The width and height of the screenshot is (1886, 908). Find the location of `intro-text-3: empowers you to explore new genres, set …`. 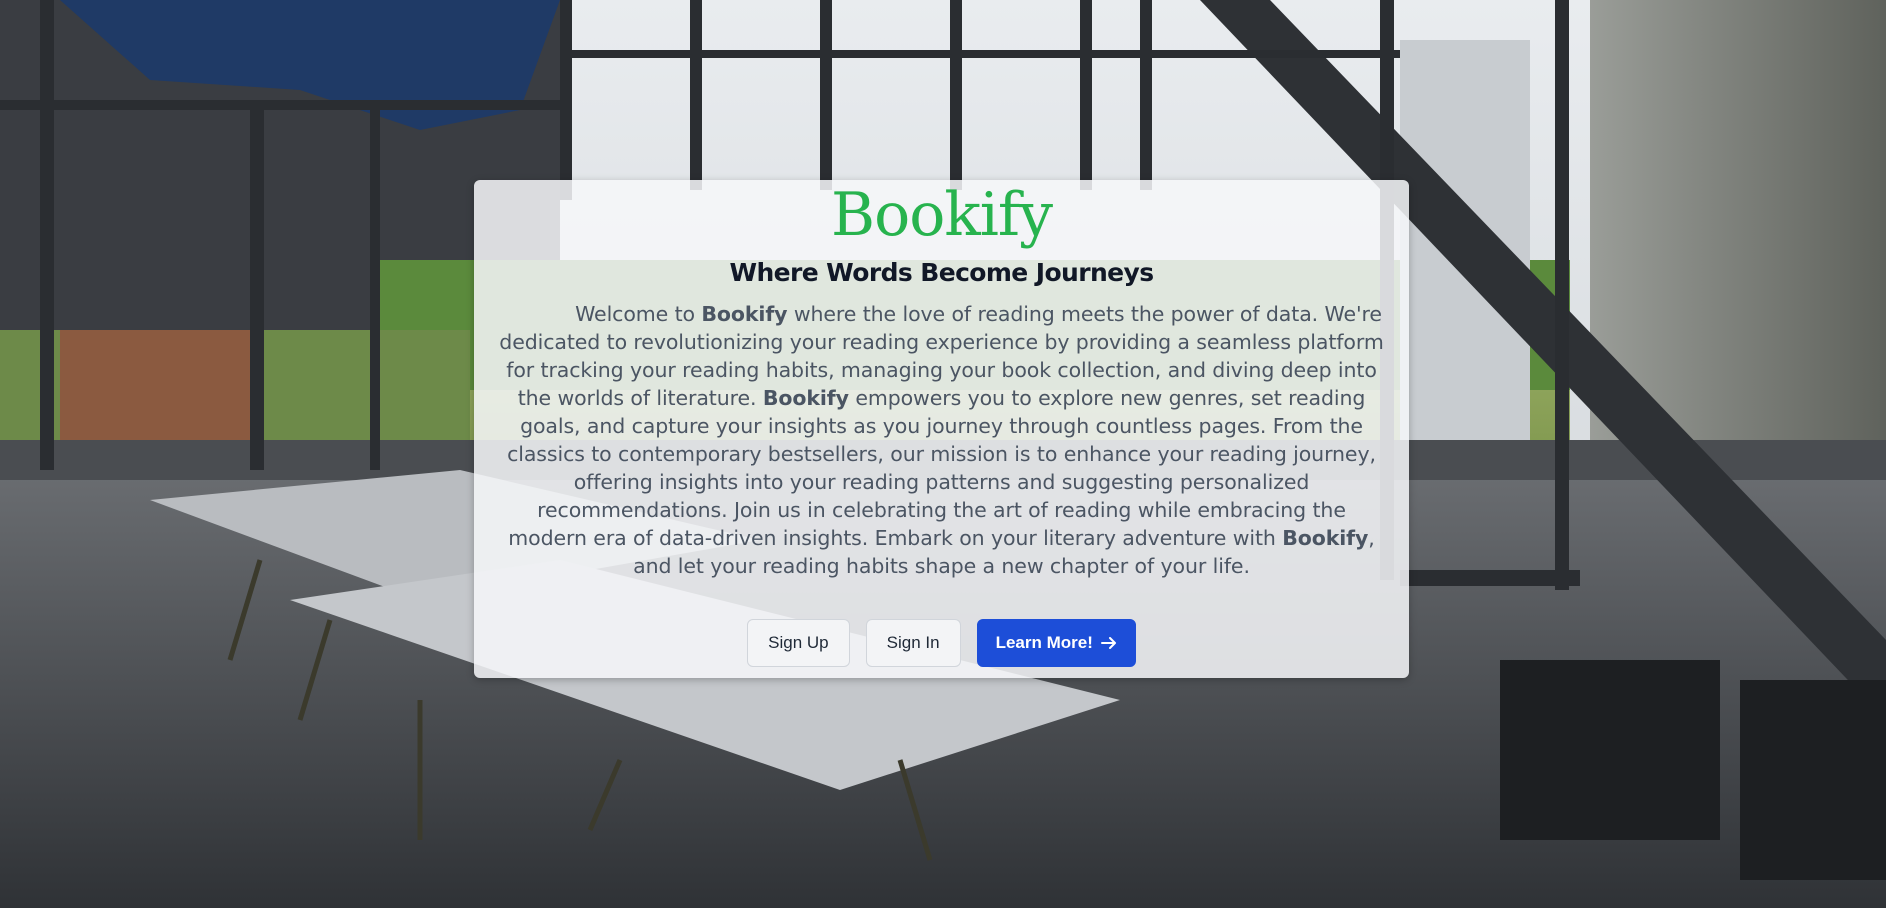

intro-text-3: empowers you to explore new genres, set … is located at coordinates (941, 468).